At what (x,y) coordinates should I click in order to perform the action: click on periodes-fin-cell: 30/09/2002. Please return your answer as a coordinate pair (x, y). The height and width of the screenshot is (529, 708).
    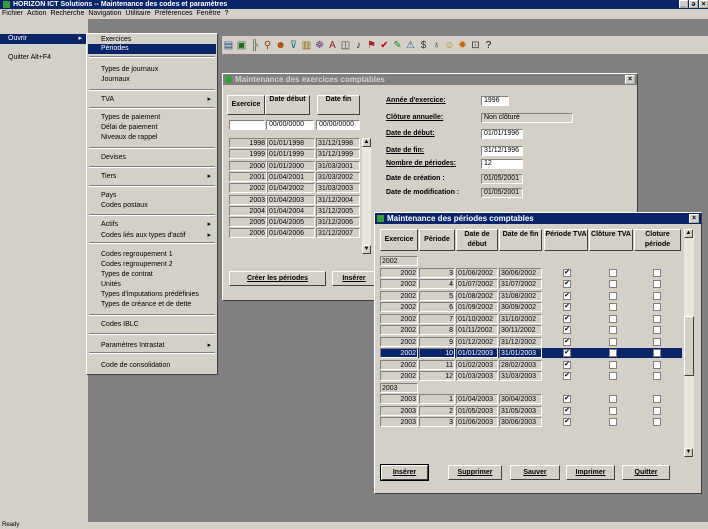
    Looking at the image, I should click on (520, 307).